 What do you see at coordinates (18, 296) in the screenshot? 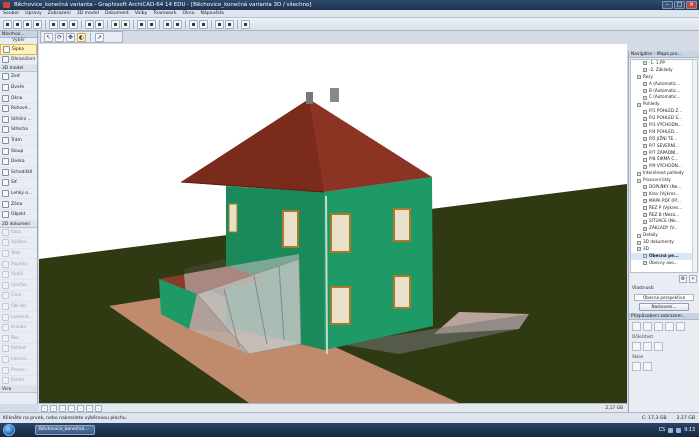
I see `tool-arc: Čára` at bounding box center [18, 296].